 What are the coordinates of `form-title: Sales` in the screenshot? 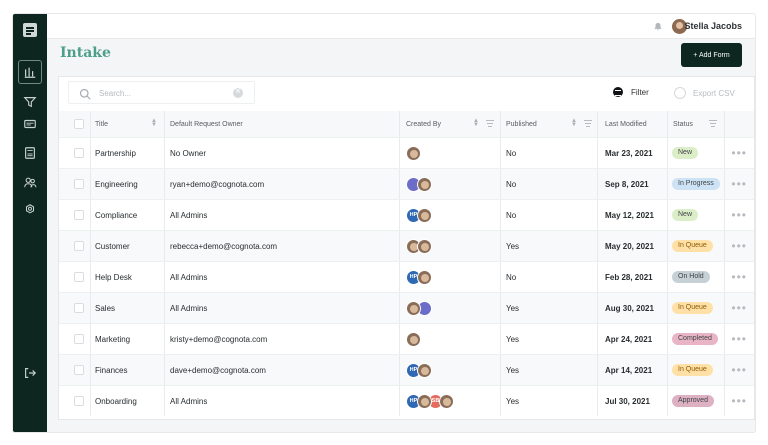 It's located at (105, 308).